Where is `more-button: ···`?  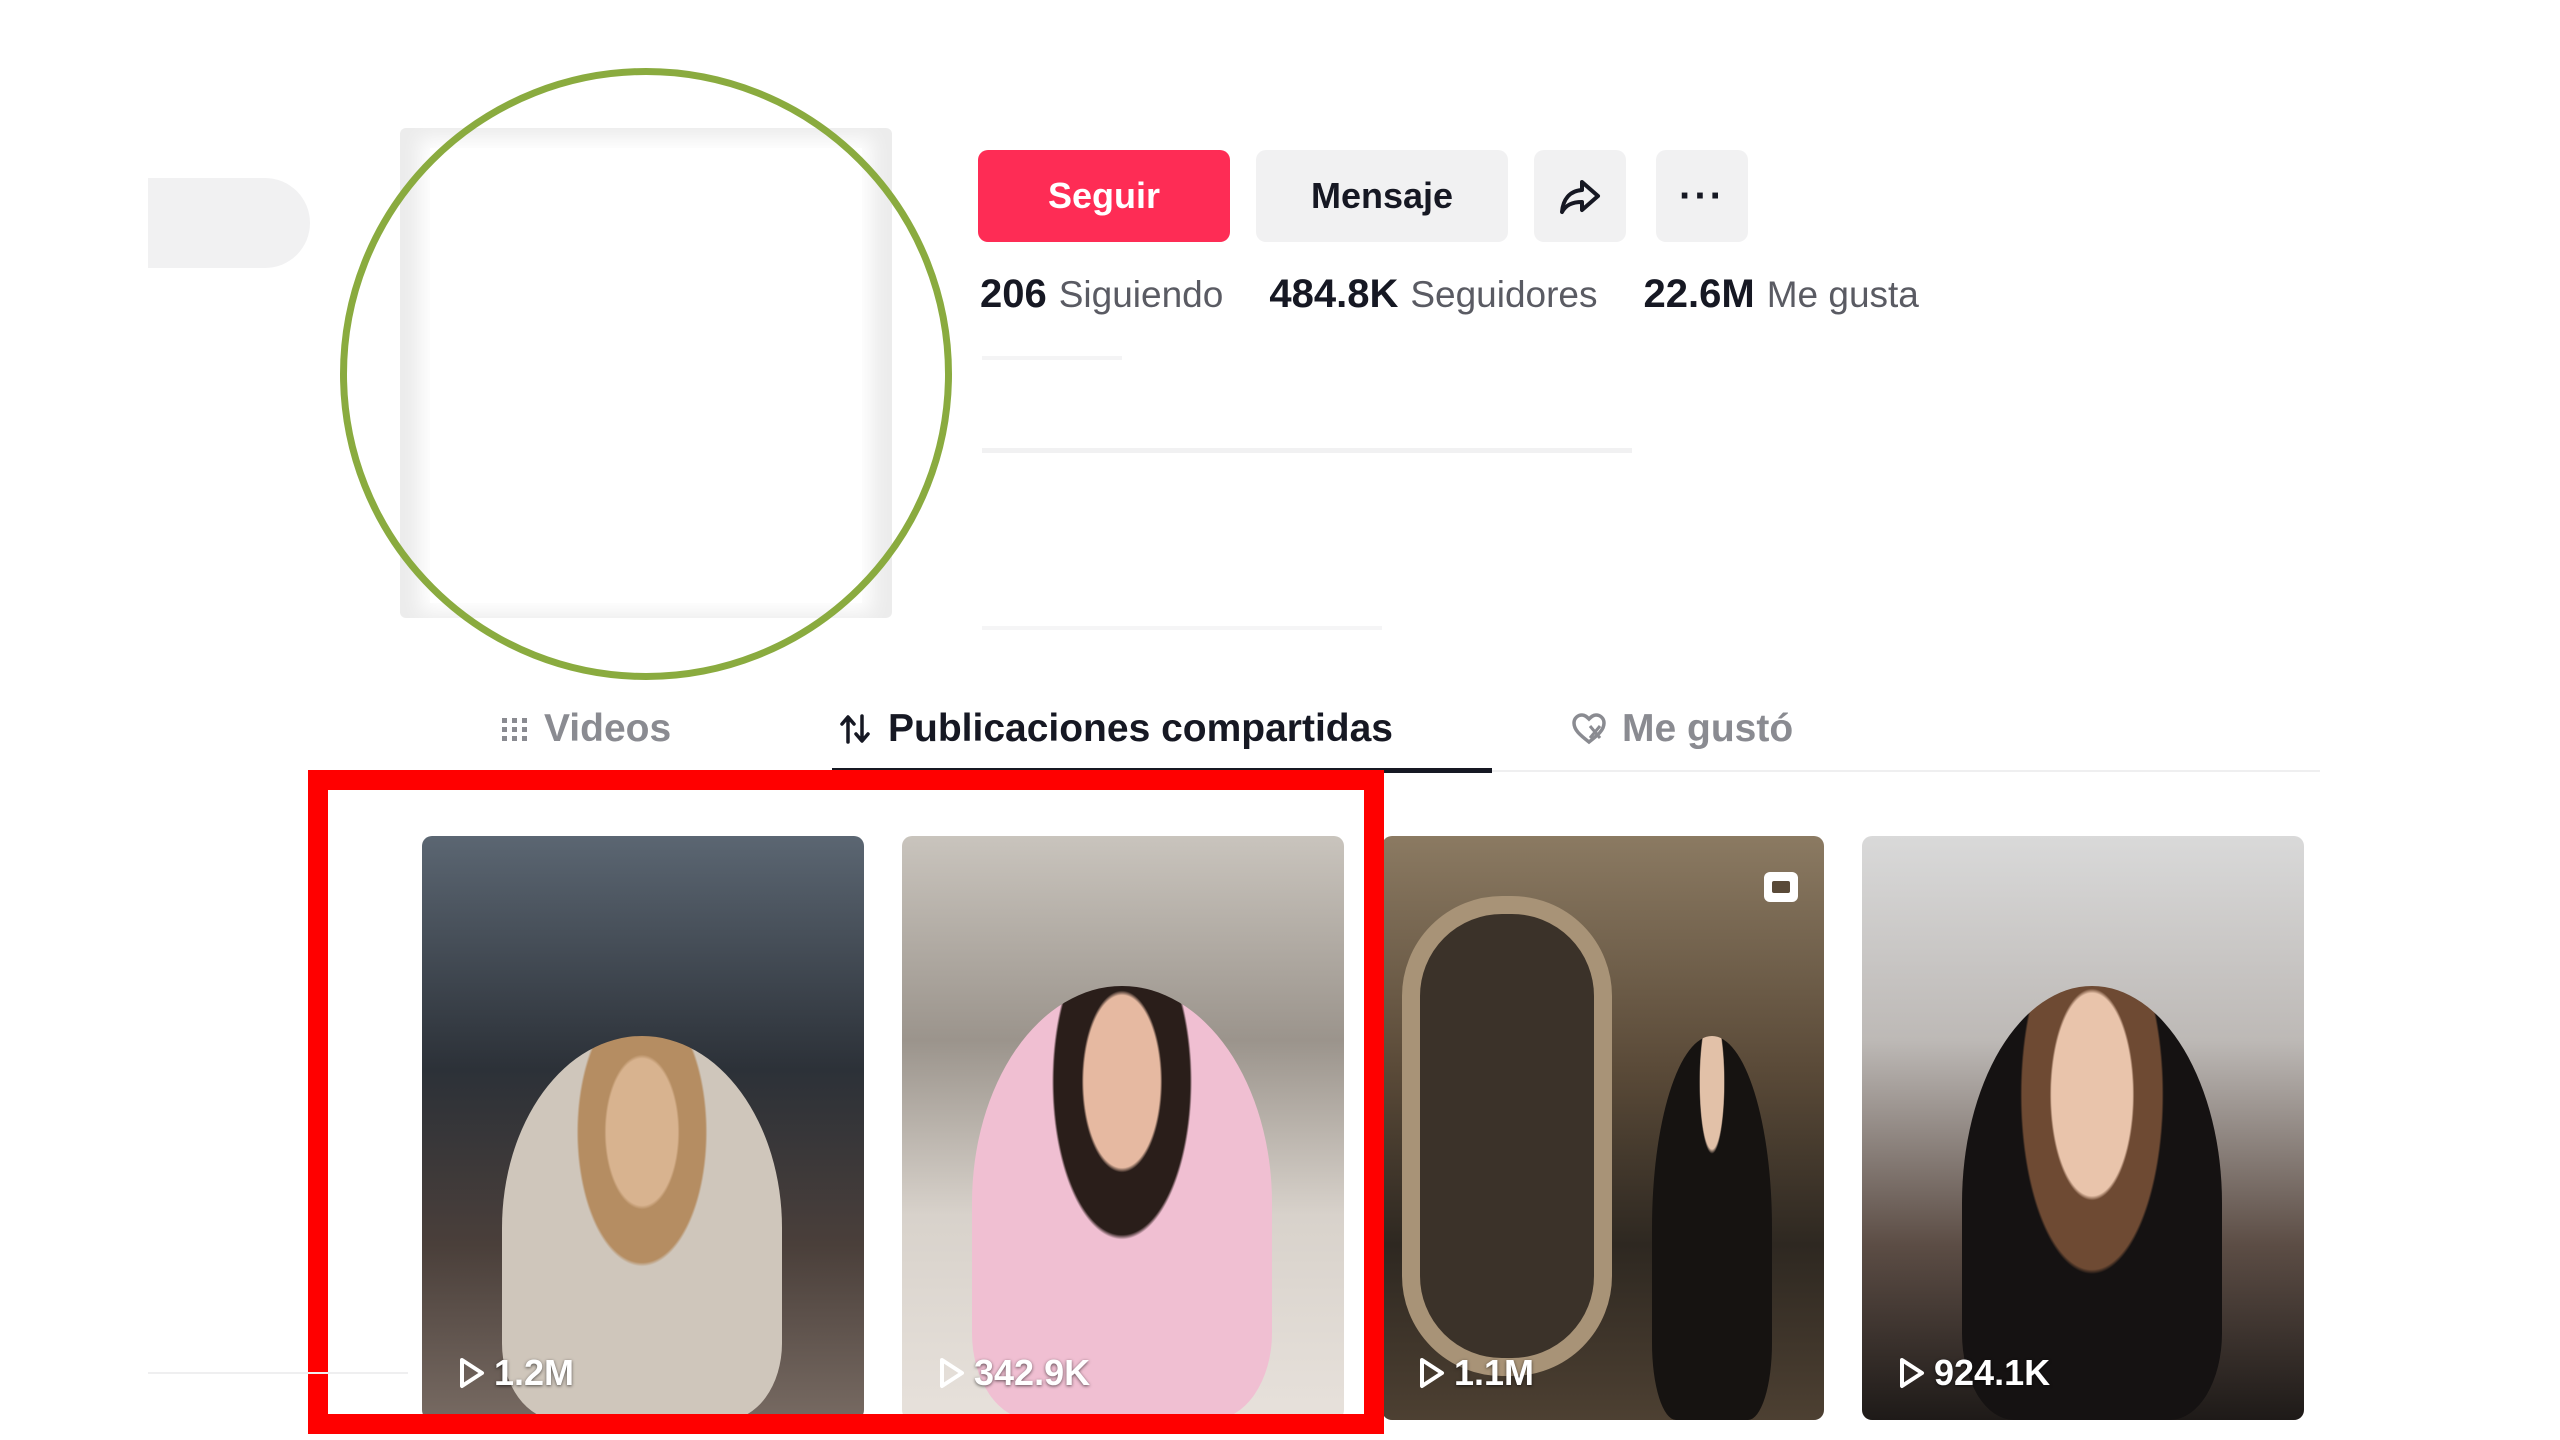
more-button: ··· is located at coordinates (1702, 196).